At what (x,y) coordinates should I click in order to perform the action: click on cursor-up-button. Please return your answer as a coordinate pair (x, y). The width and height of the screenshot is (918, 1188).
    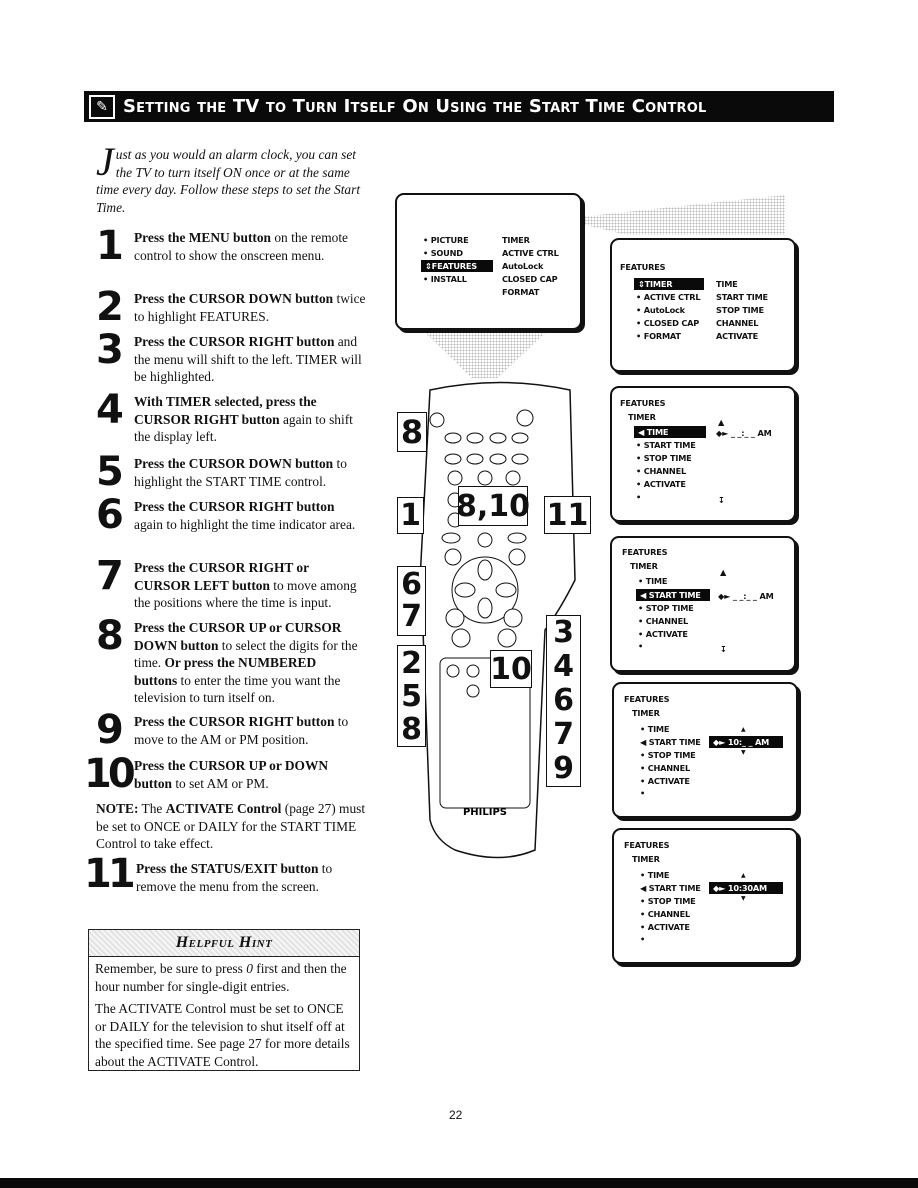
    Looking at the image, I should click on (485, 570).